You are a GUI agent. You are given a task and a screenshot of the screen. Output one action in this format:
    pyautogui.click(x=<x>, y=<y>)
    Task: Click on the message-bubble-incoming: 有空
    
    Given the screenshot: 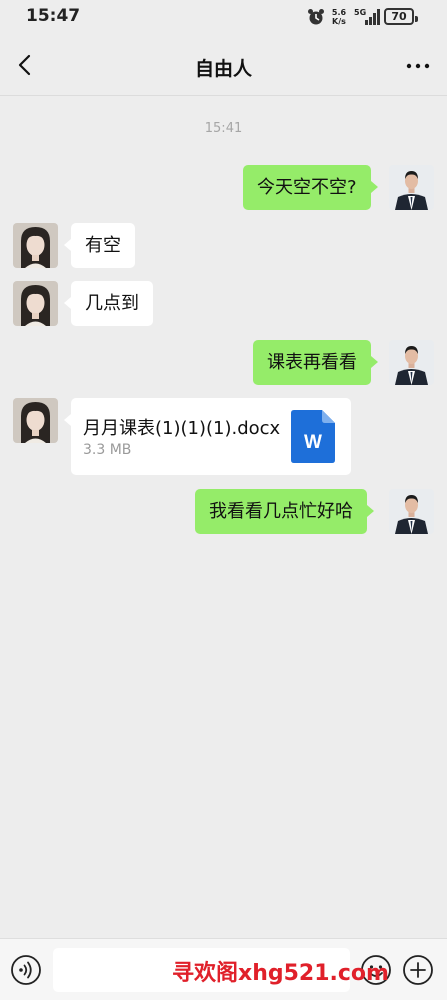 What is the action you would take?
    pyautogui.click(x=99, y=245)
    